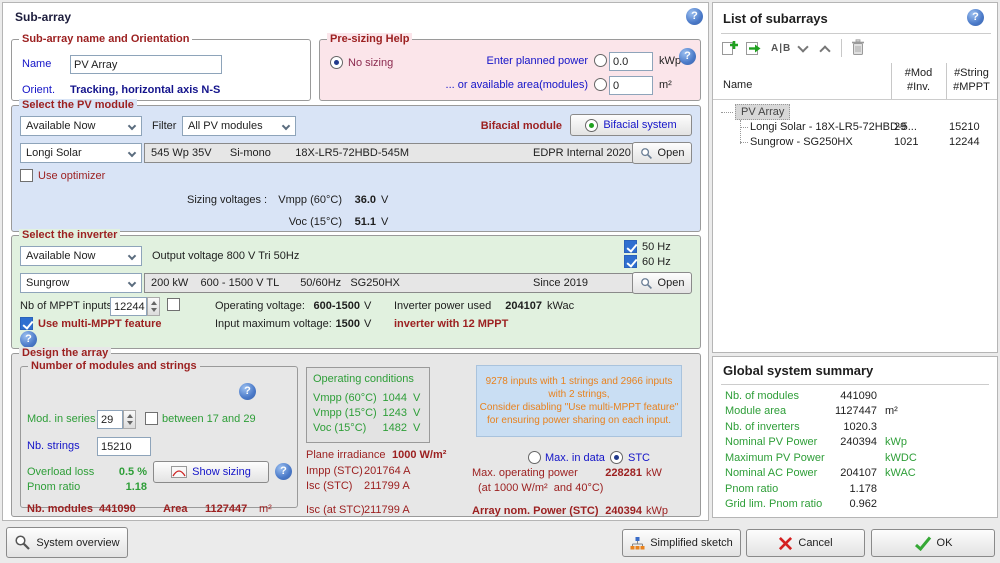  I want to click on move-down-icon, so click(803, 47).